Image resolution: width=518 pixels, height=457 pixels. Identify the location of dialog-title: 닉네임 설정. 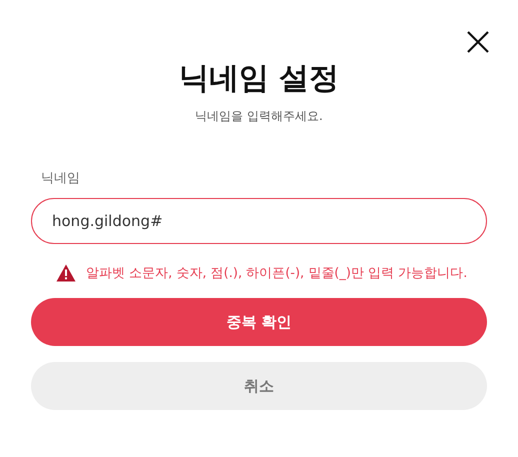
(259, 79).